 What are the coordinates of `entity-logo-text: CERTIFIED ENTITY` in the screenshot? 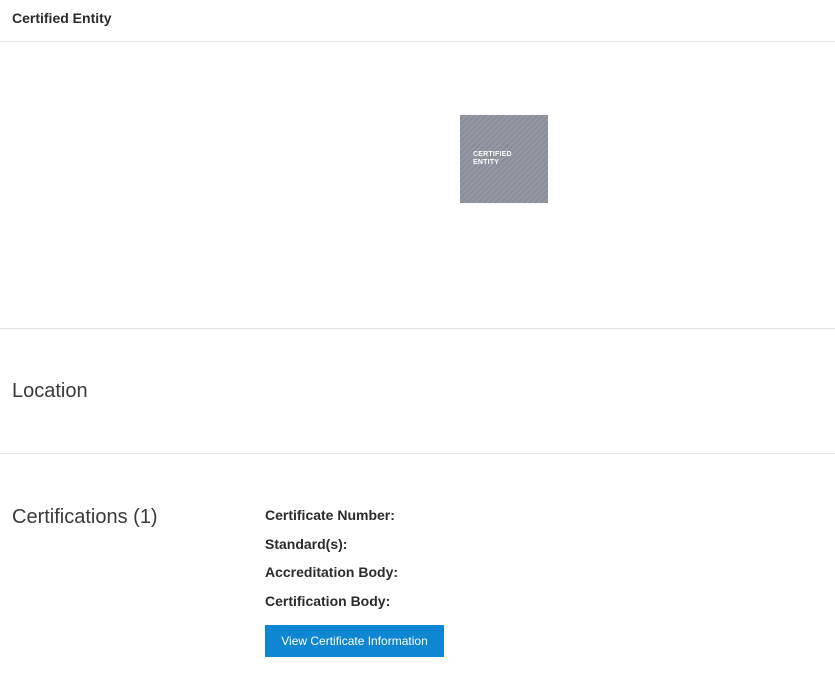 It's located at (492, 158).